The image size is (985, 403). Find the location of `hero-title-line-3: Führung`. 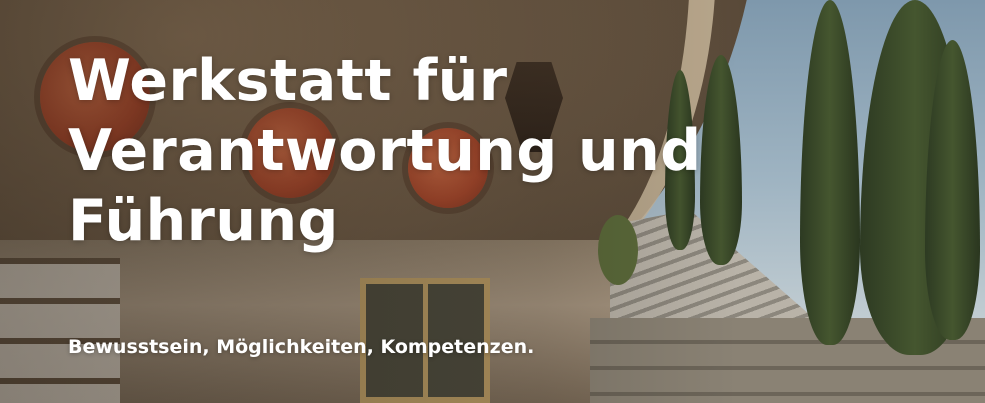

hero-title-line-3: Führung is located at coordinates (203, 221).